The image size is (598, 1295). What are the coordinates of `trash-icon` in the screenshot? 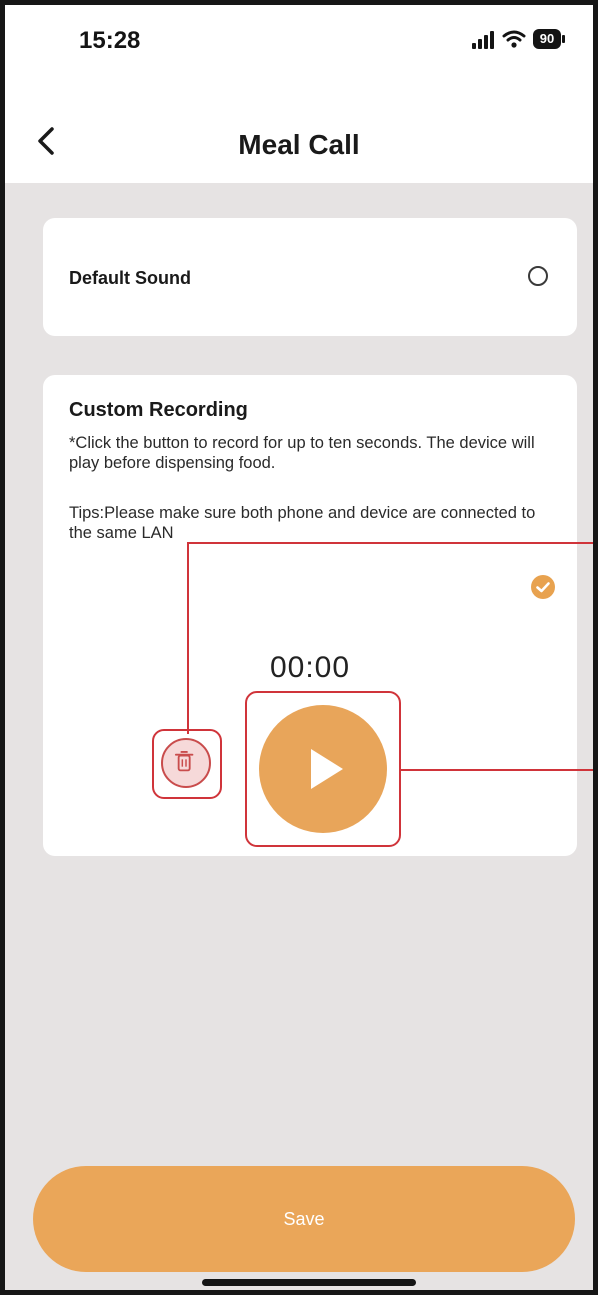 It's located at (184, 761).